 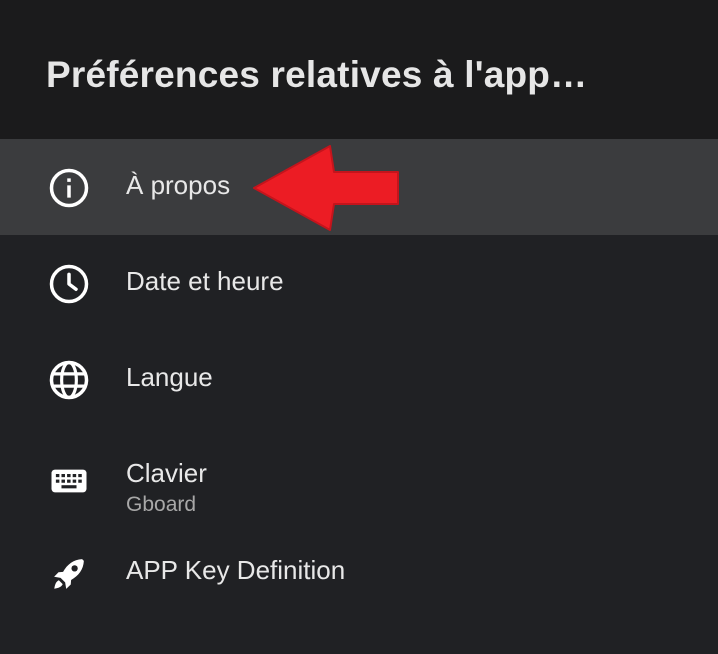 What do you see at coordinates (205, 281) in the screenshot?
I see `menu-item-date-time-label: Date et heure` at bounding box center [205, 281].